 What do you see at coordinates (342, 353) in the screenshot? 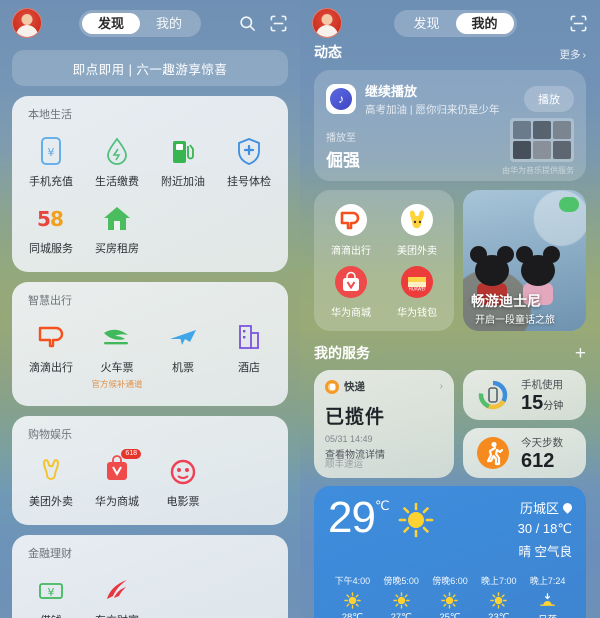
I see `services-title: 我的服务` at bounding box center [342, 353].